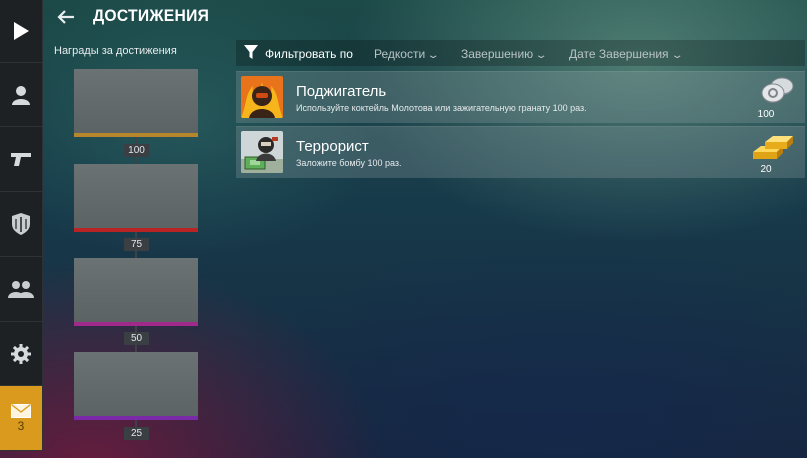 The image size is (807, 458). Describe the element at coordinates (497, 54) in the screenshot. I see `filter-option-label: Завершению` at that location.